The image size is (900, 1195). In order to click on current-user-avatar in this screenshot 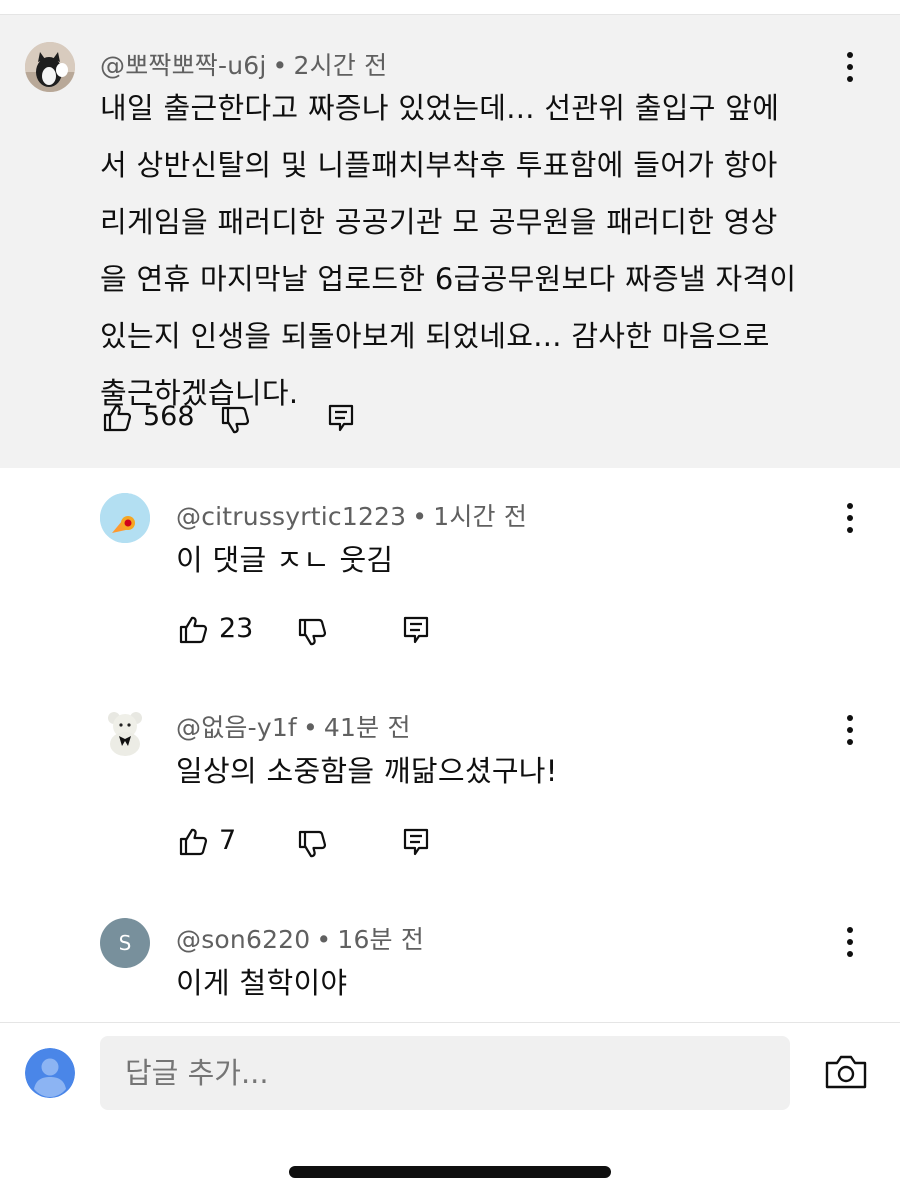, I will do `click(50, 1073)`.